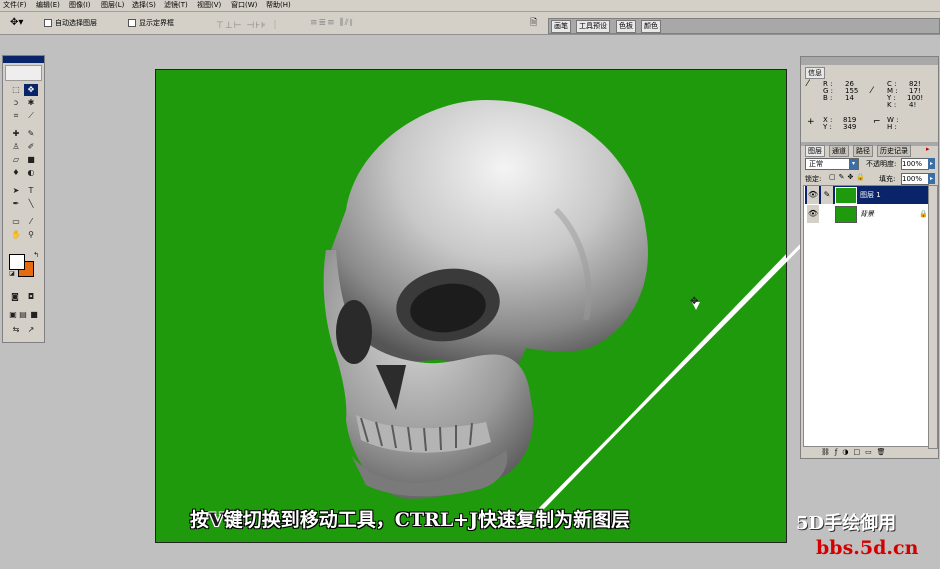 The height and width of the screenshot is (569, 940). Describe the element at coordinates (16, 222) in the screenshot. I see `notes-tool-icon: ▭` at that location.